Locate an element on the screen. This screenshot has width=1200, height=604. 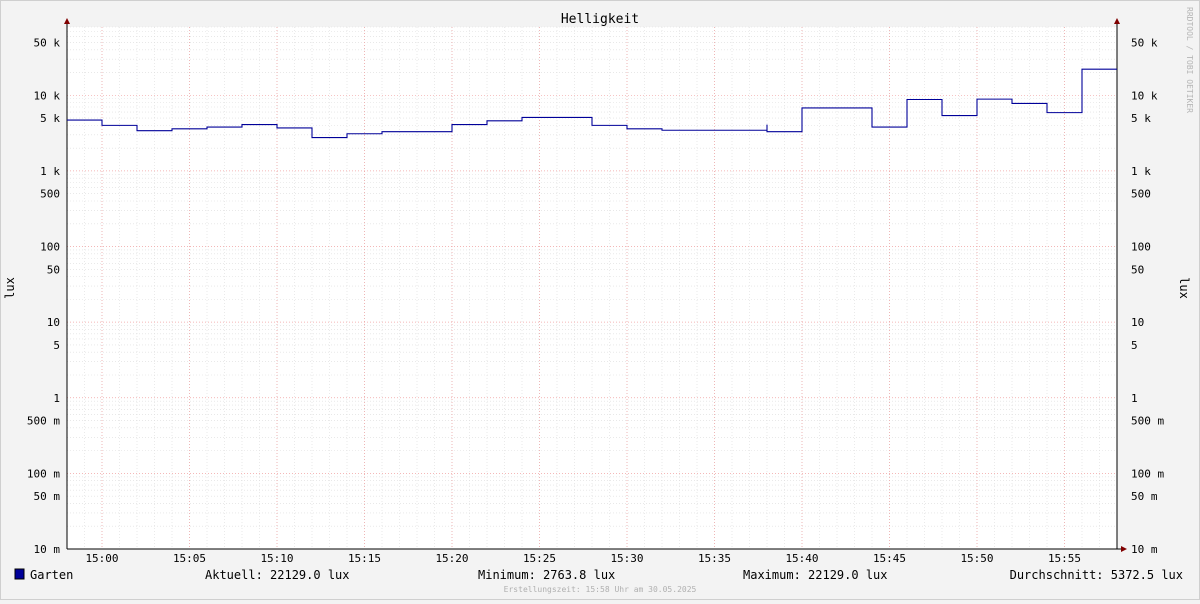
x-tick-label: 15:15 is located at coordinates (364, 558).